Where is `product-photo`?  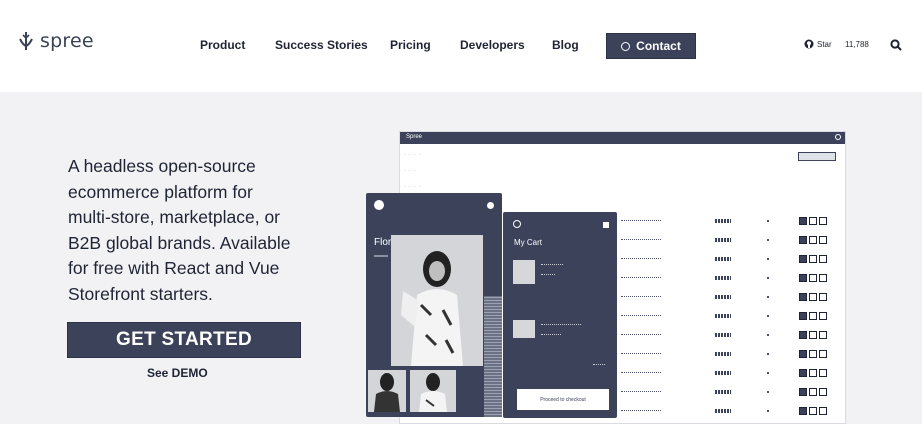 product-photo is located at coordinates (437, 300).